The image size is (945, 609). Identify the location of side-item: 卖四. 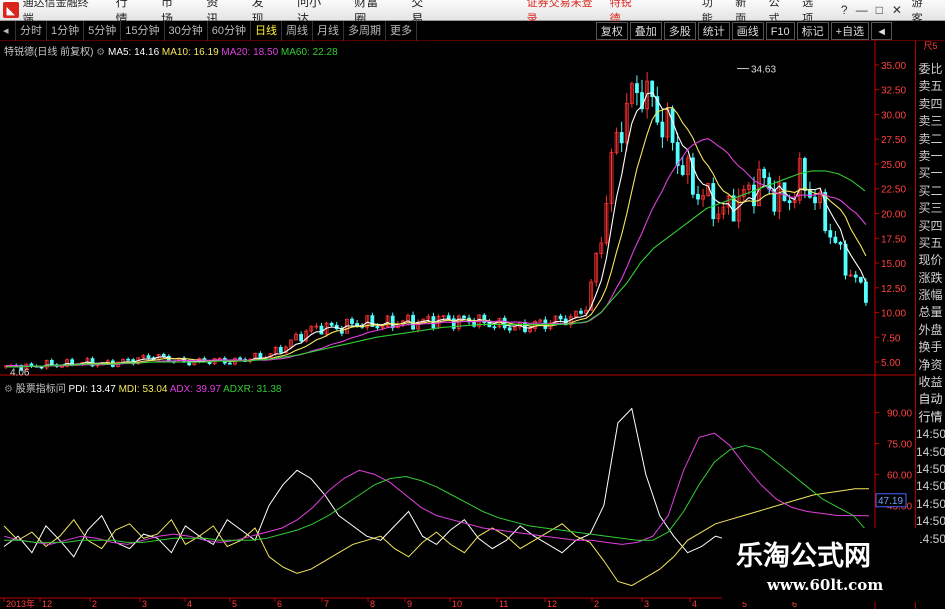
(930, 104).